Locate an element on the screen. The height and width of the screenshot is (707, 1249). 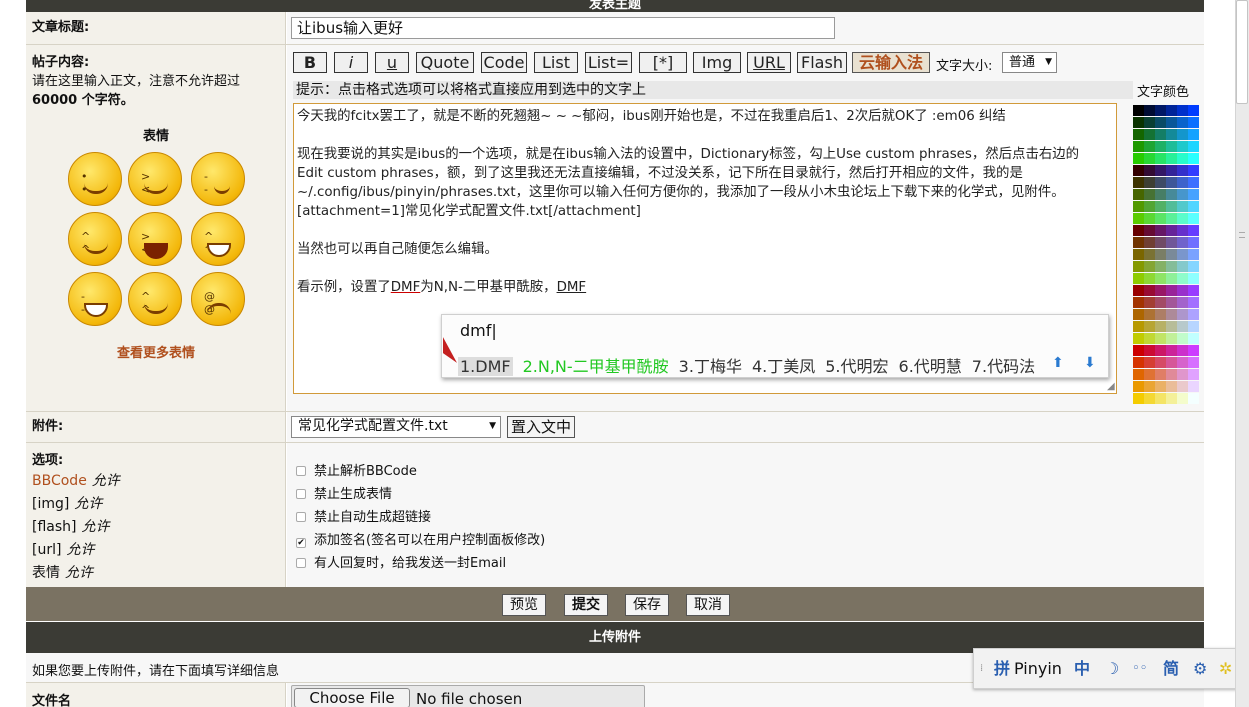
ime-candidate: 4.丁美凤 is located at coordinates (783, 366).